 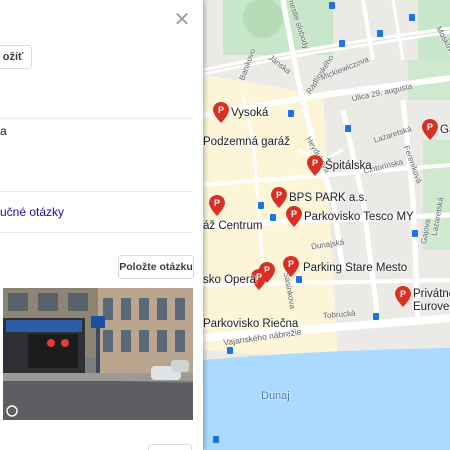 I want to click on place-label: Špitálska, so click(x=348, y=166).